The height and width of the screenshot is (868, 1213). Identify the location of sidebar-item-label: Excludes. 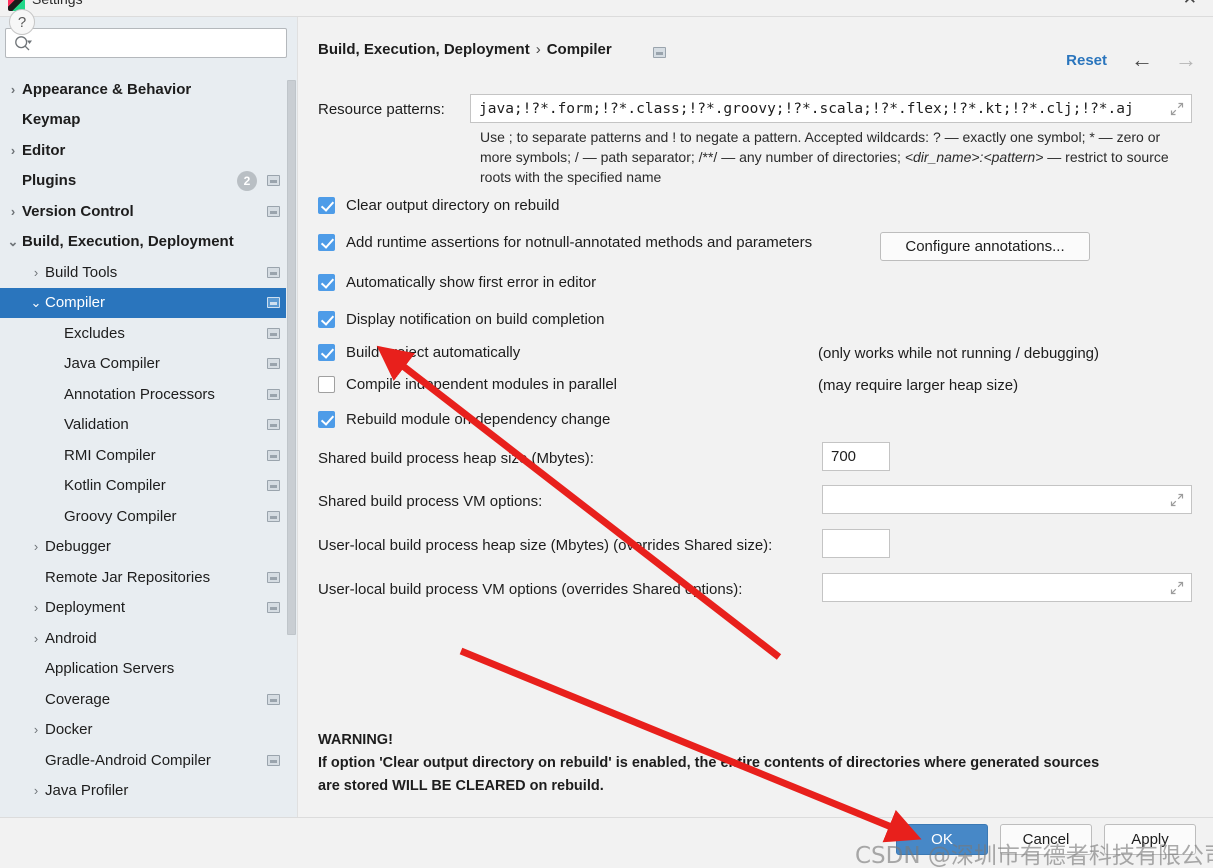
(94, 333).